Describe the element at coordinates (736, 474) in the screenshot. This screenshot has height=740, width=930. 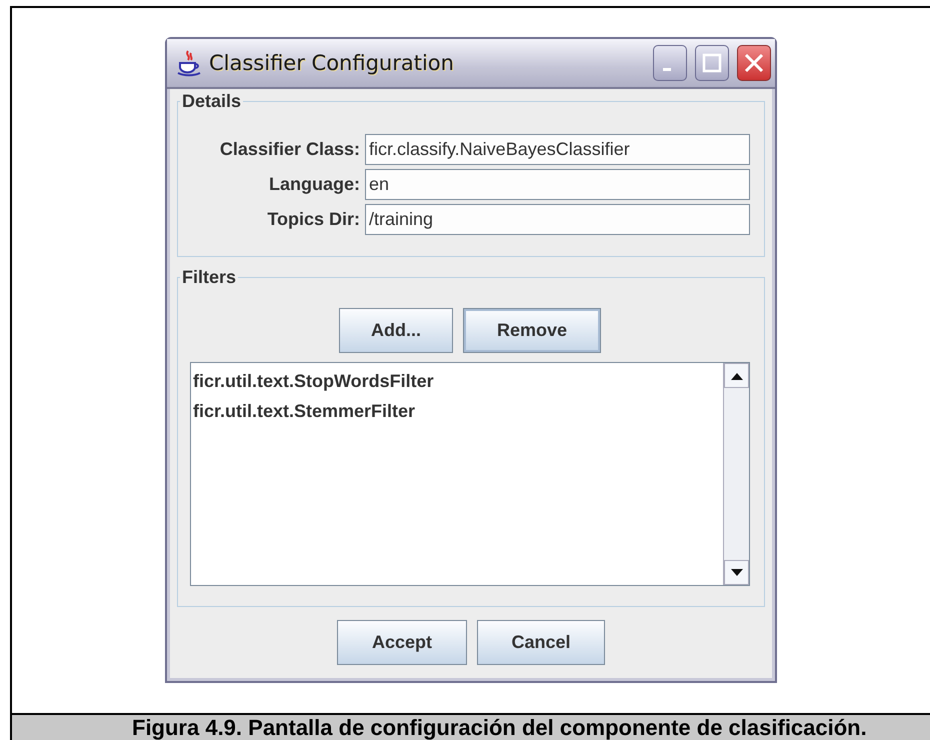
I see `scrollbar` at that location.